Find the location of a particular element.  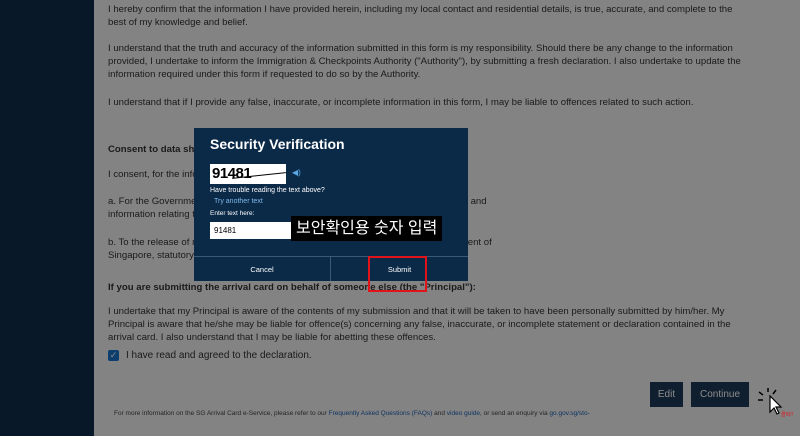

speaker-icon: ◀) is located at coordinates (298, 173).